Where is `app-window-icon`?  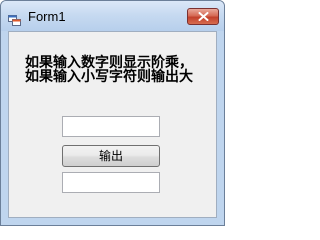 app-window-icon is located at coordinates (14, 18).